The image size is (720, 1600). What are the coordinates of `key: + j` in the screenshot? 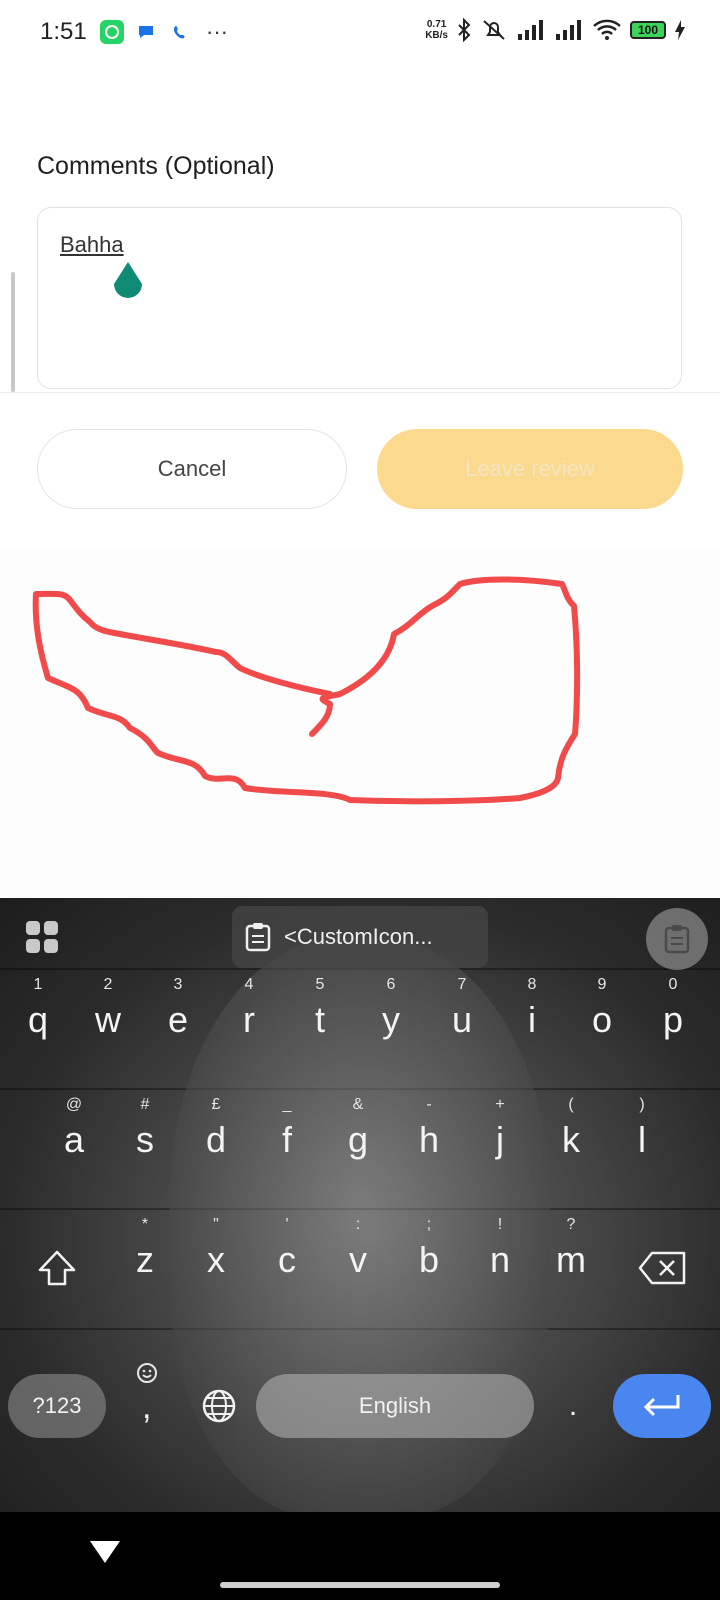 It's located at (500, 1146).